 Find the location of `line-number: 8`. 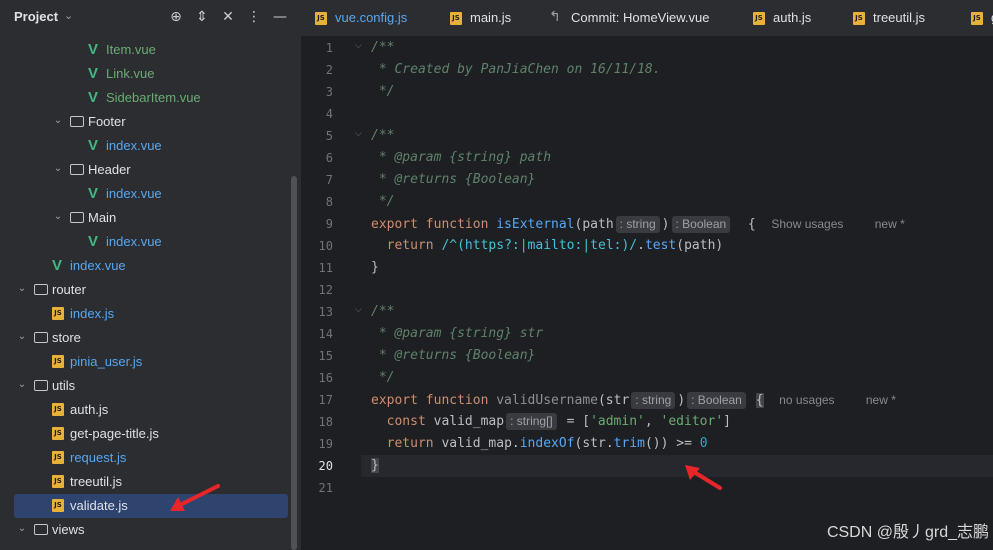

line-number: 8 is located at coordinates (329, 202).